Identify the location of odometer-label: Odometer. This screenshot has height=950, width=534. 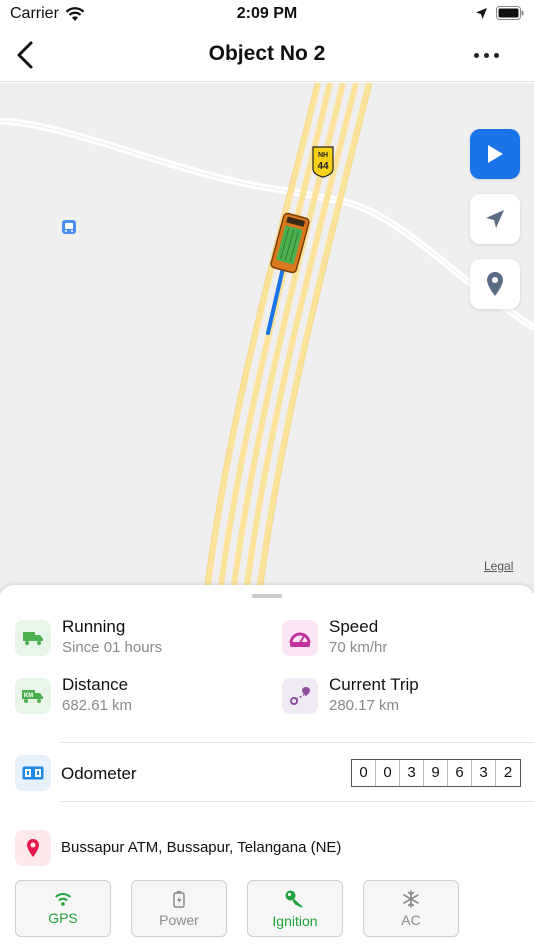
(99, 773).